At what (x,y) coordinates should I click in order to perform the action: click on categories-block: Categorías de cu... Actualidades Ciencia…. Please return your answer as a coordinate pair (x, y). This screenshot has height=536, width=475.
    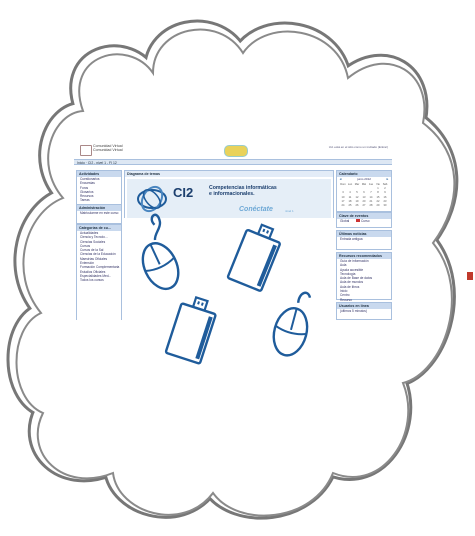
    Looking at the image, I should click on (99, 272).